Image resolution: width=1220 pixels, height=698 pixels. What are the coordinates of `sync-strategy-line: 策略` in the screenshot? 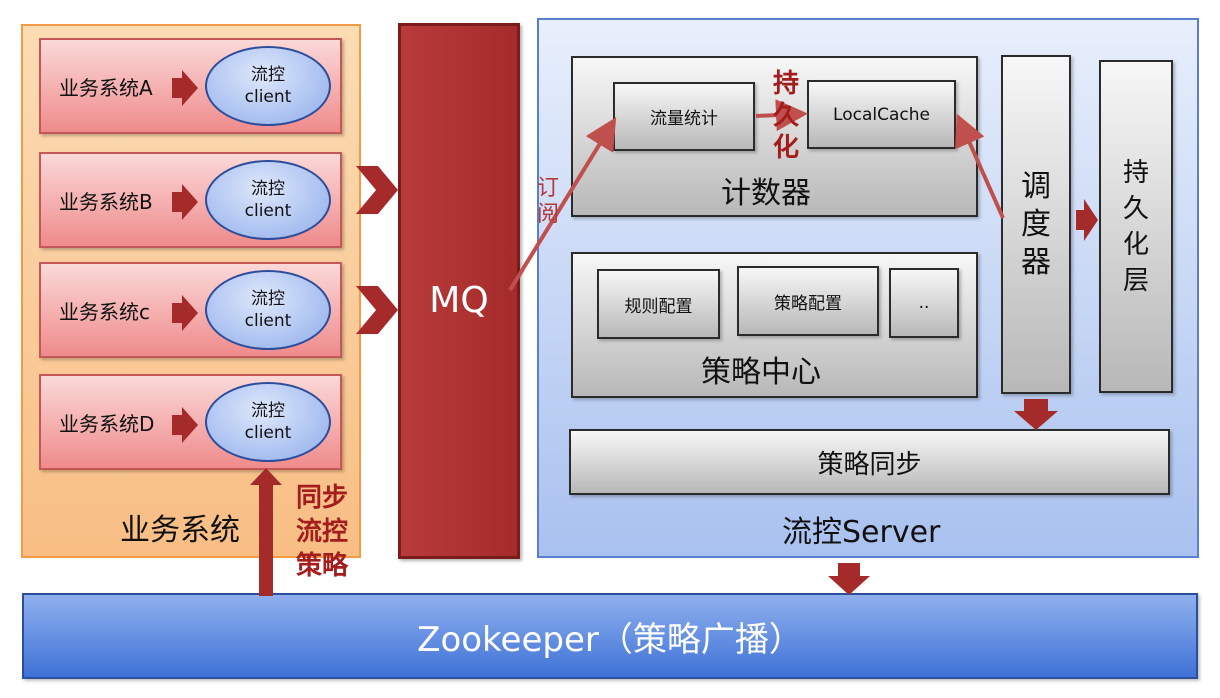 It's located at (321, 566).